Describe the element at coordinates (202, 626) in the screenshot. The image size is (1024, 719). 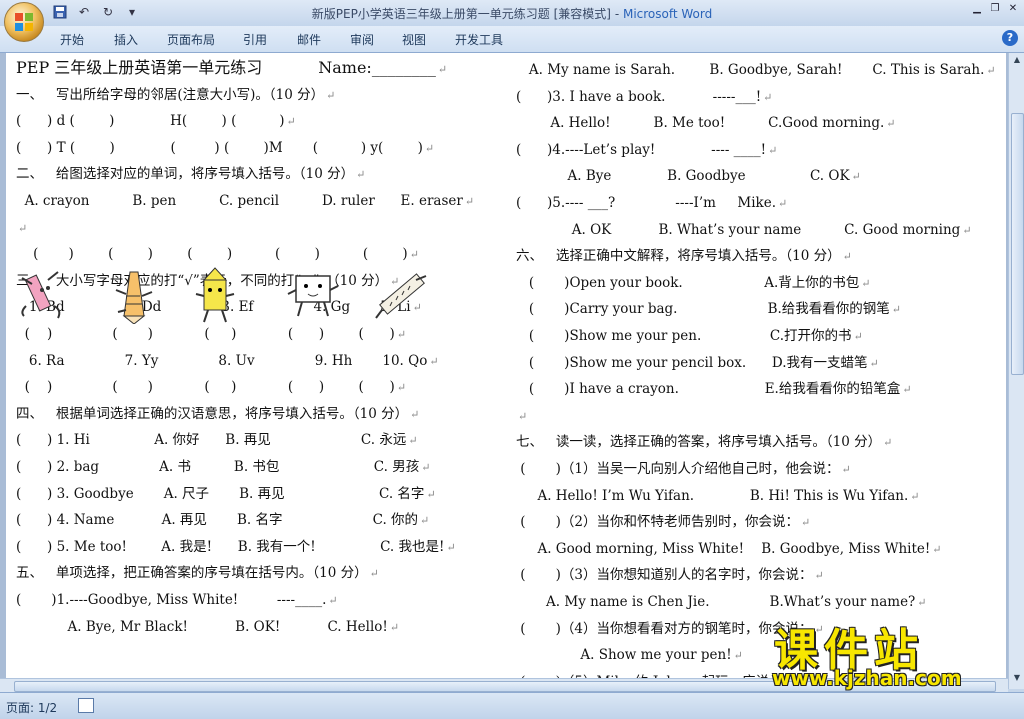
I see `line-text: A. Bye, Mr Black! B. OK! C. Hello!` at that location.